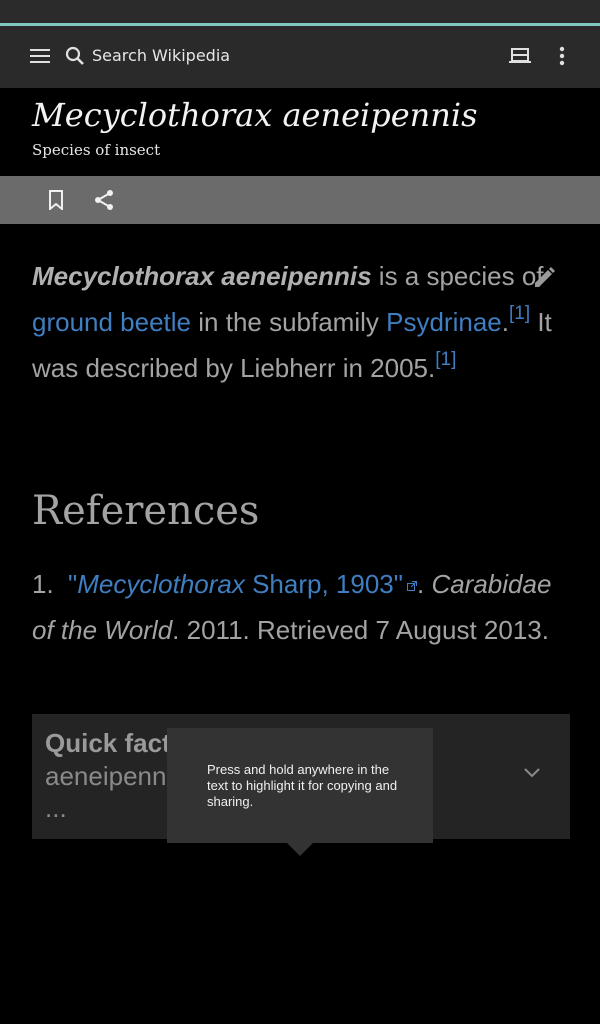 The height and width of the screenshot is (1024, 600). Describe the element at coordinates (535, 775) in the screenshot. I see `chevron-down-icon` at that location.